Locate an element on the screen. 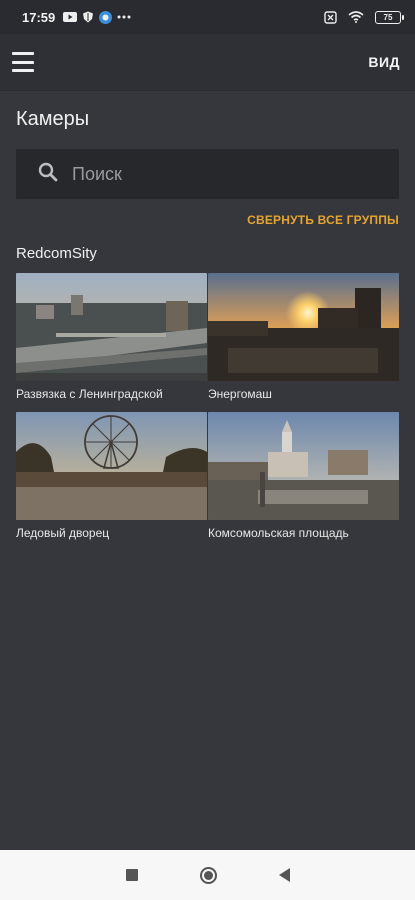 This screenshot has width=415, height=900. view-button: ВИД is located at coordinates (384, 62).